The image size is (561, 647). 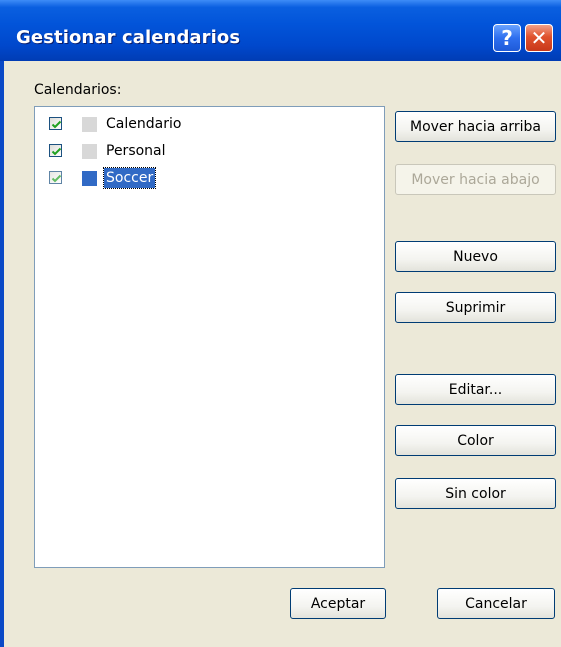 What do you see at coordinates (129, 178) in the screenshot?
I see `calendar-name: Soccer` at bounding box center [129, 178].